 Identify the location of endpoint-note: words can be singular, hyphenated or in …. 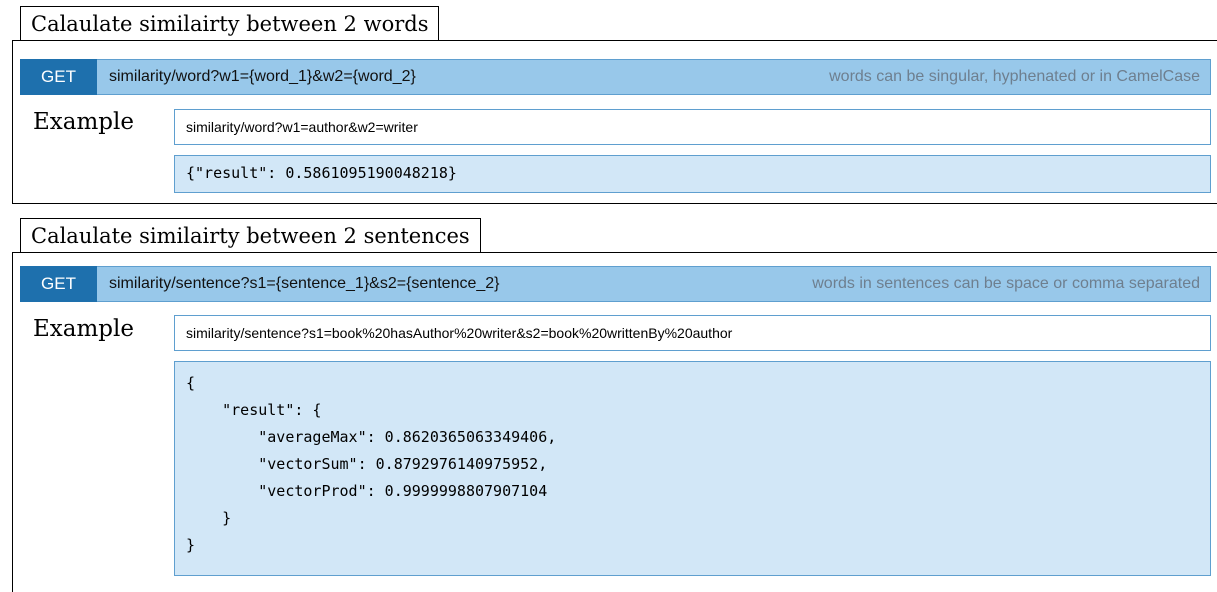
(1014, 76).